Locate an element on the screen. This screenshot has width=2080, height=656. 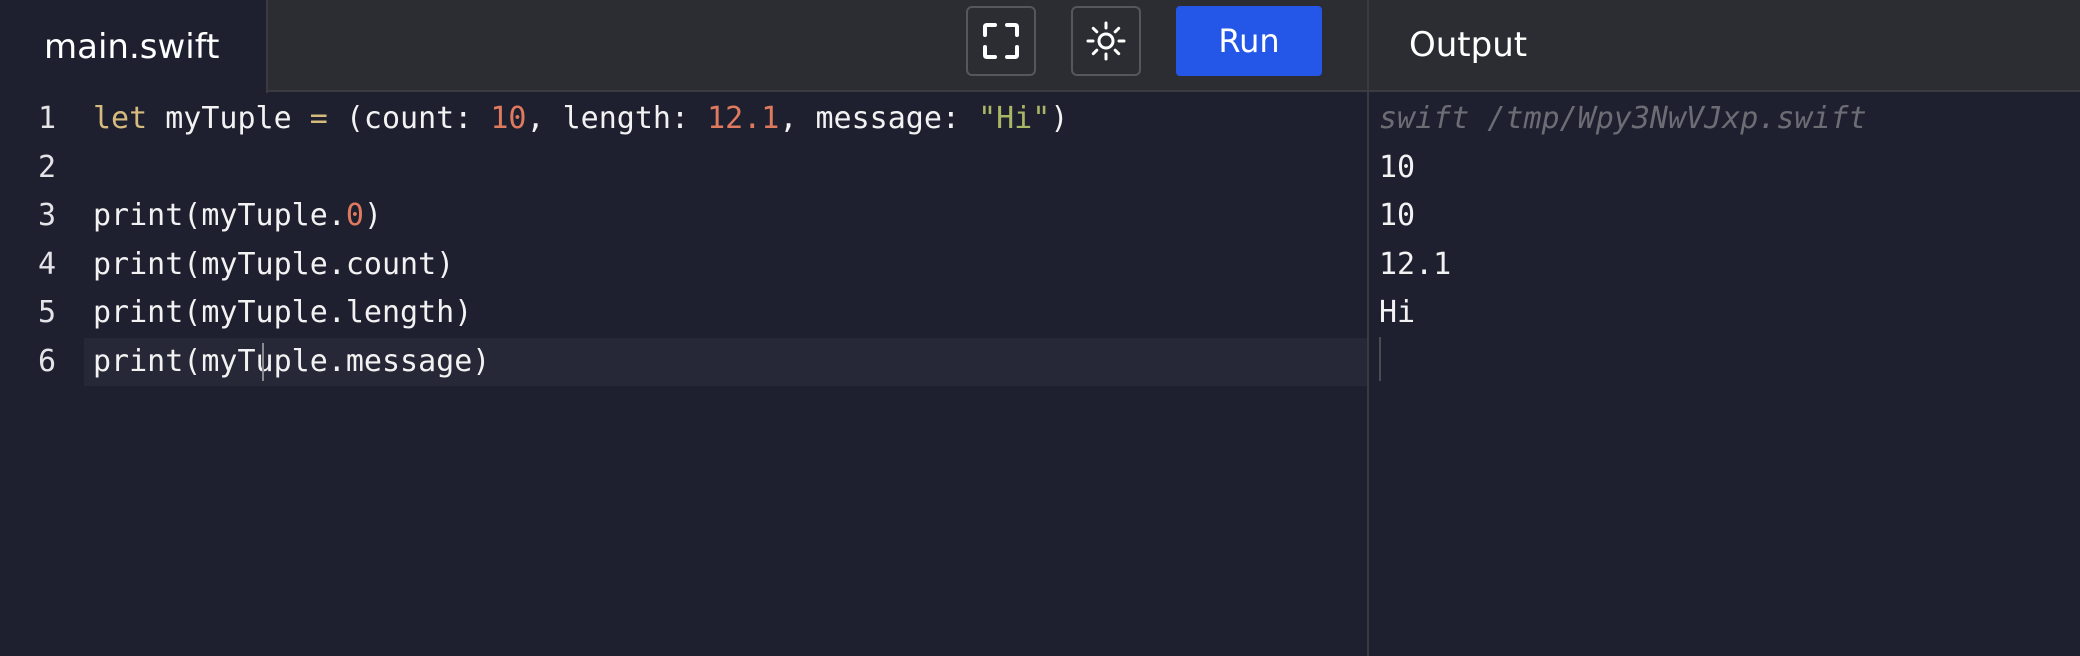
line-number: 4 is located at coordinates (46, 264).